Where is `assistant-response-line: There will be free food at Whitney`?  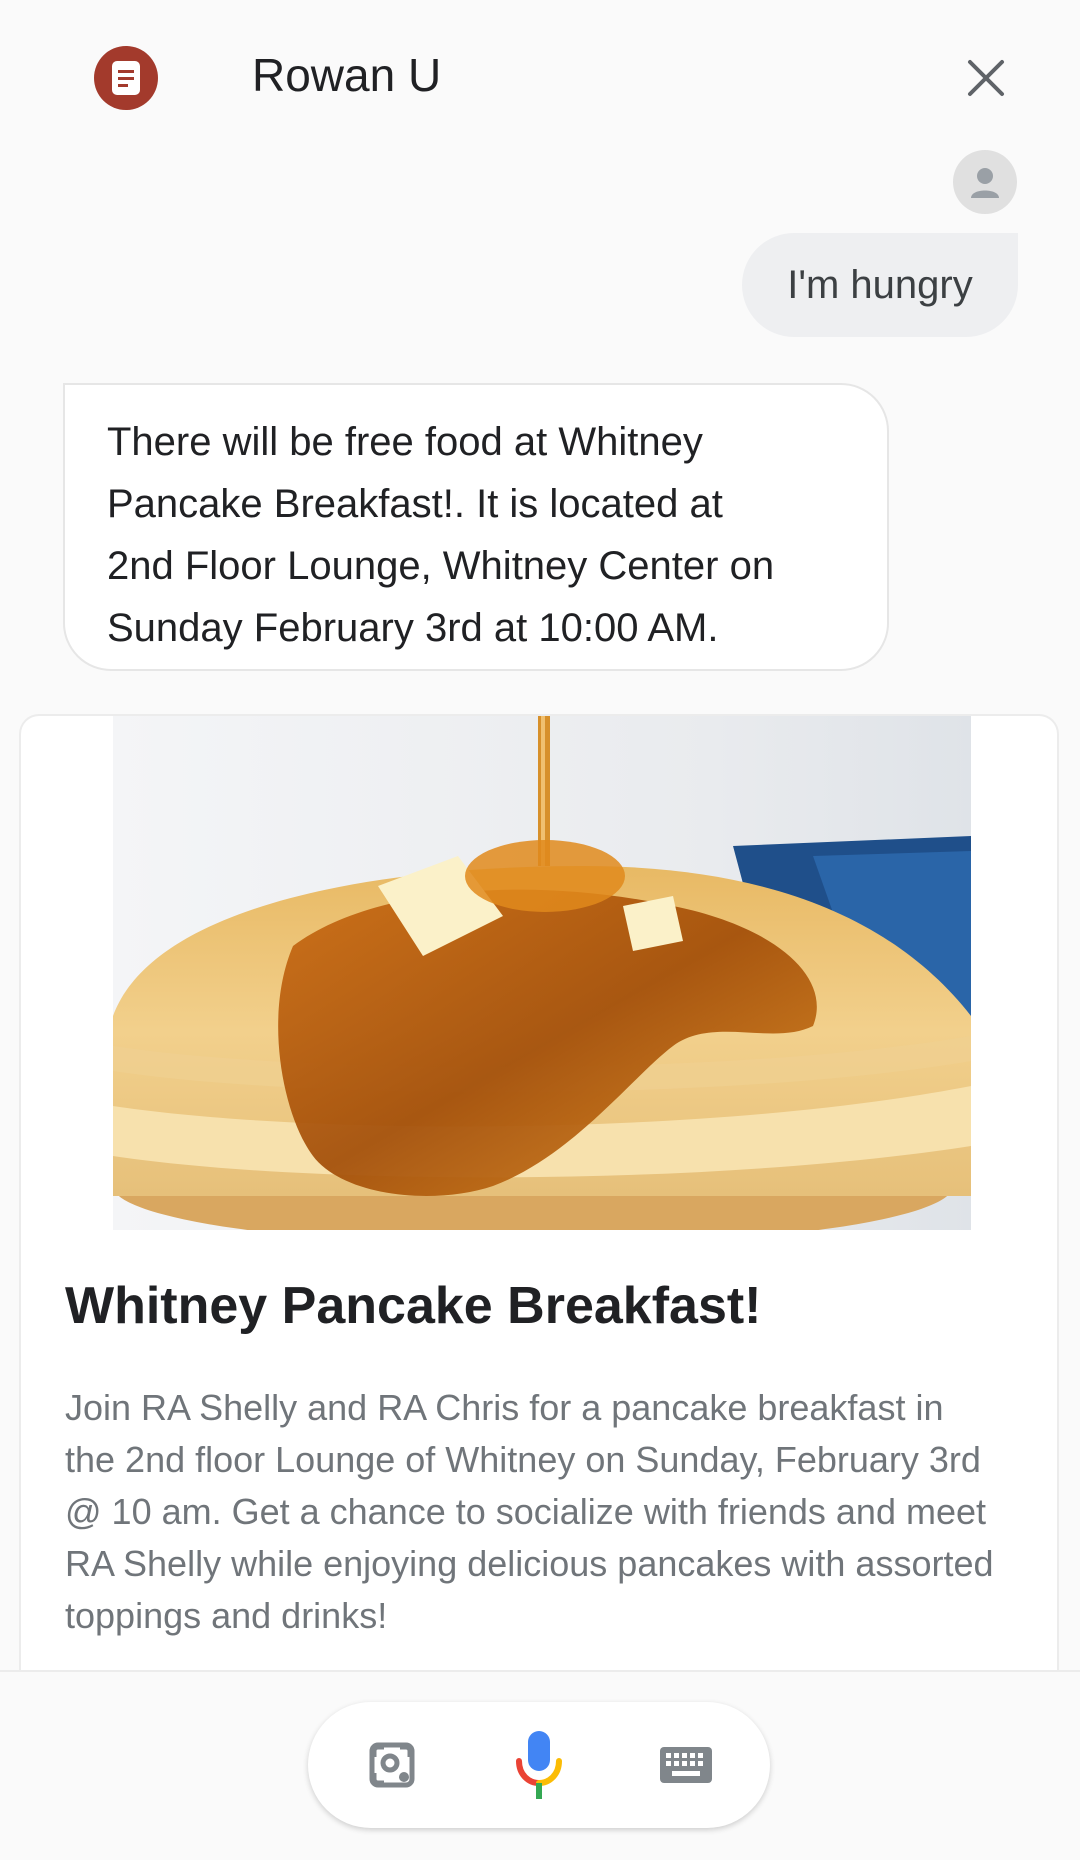 assistant-response-line: There will be free food at Whitney is located at coordinates (405, 442).